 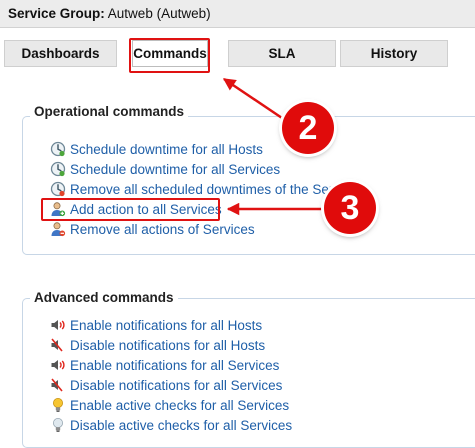 I want to click on tab-sla: SLA, so click(x=282, y=53).